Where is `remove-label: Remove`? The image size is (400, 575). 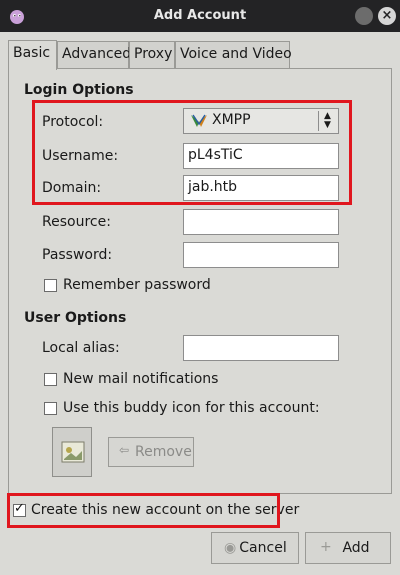
remove-label: Remove is located at coordinates (163, 452).